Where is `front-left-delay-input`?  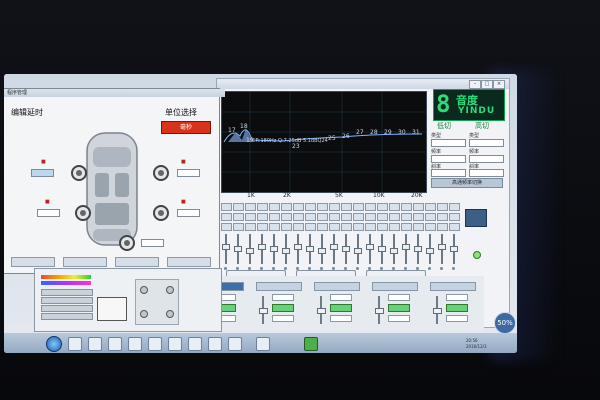
front-left-delay-input is located at coordinates (42, 173).